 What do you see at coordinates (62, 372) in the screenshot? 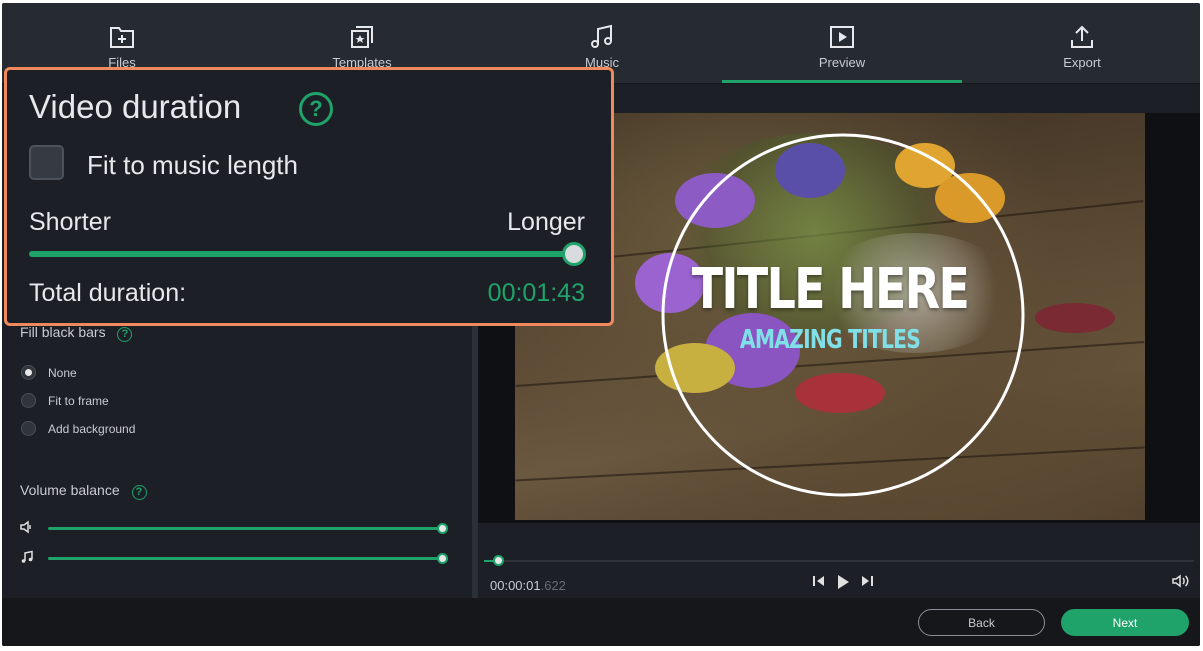
I see `radio-label: None` at bounding box center [62, 372].